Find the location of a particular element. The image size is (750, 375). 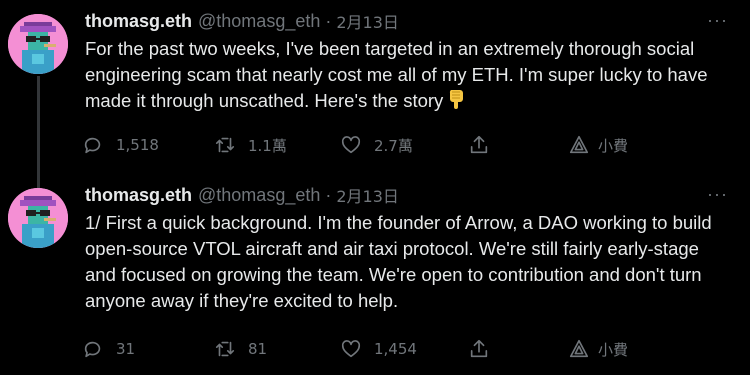

reply-count: 31 is located at coordinates (126, 349).